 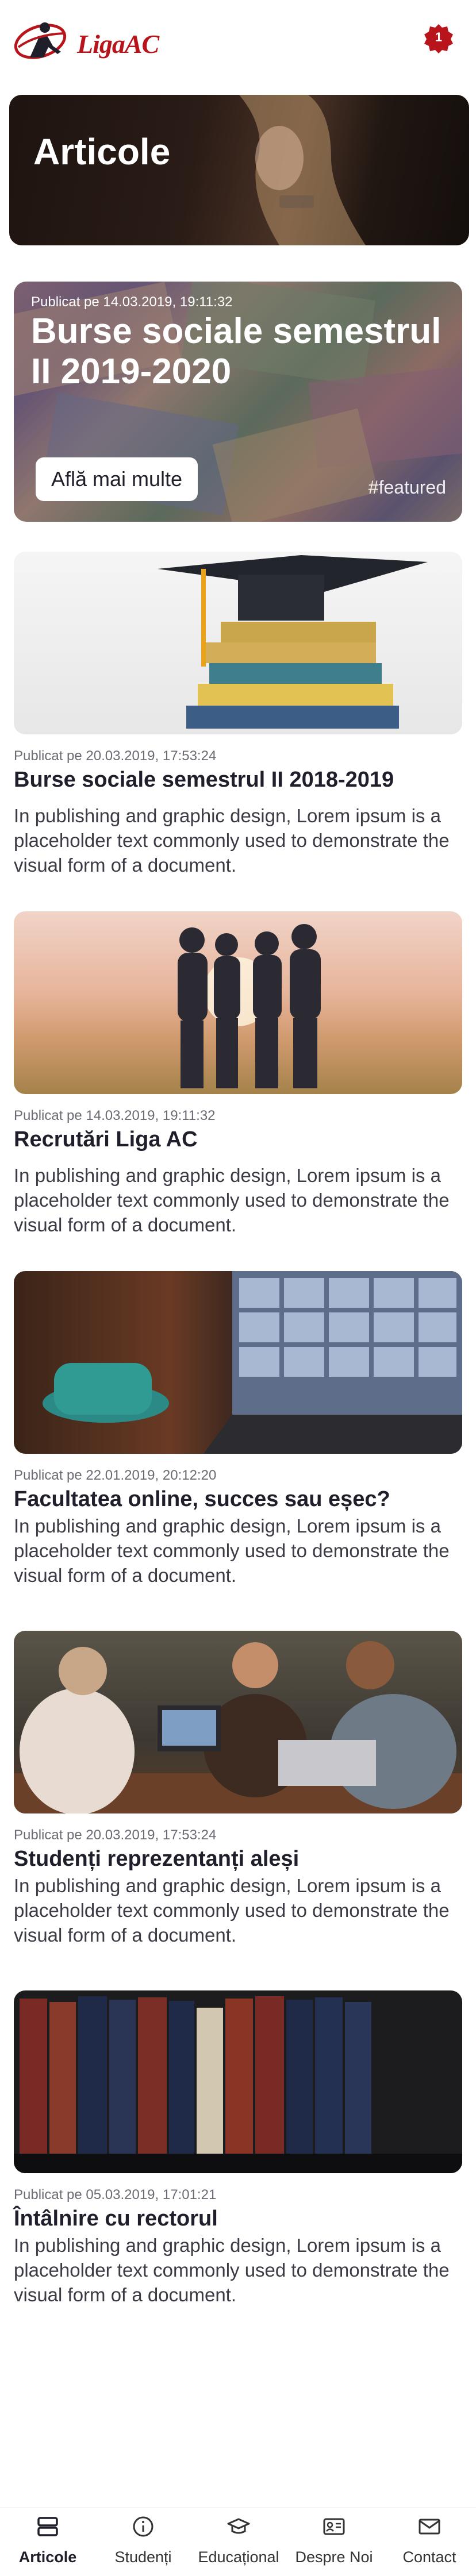 What do you see at coordinates (202, 1499) in the screenshot?
I see `article-title: Facultatea online, succes sau eșec?` at bounding box center [202, 1499].